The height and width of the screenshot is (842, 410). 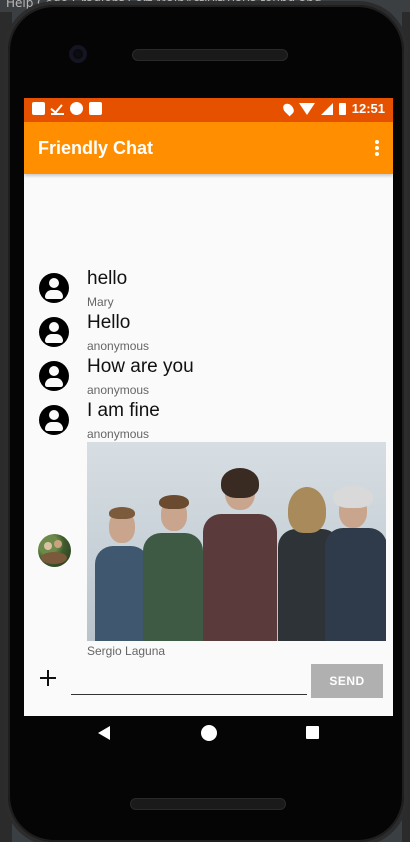 What do you see at coordinates (312, 732) in the screenshot?
I see `recents-nav-icon` at bounding box center [312, 732].